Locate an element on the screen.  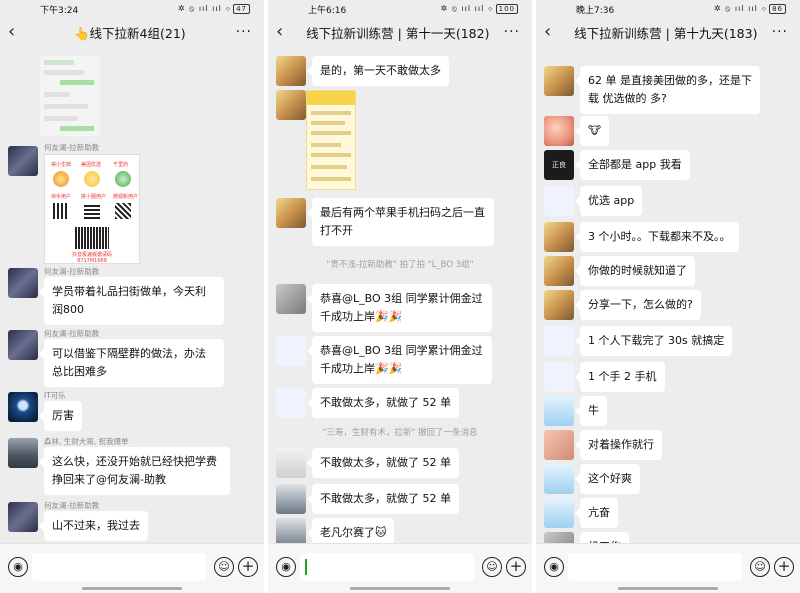
message-bubble: 这个好爽 is located at coordinates (607, 479).